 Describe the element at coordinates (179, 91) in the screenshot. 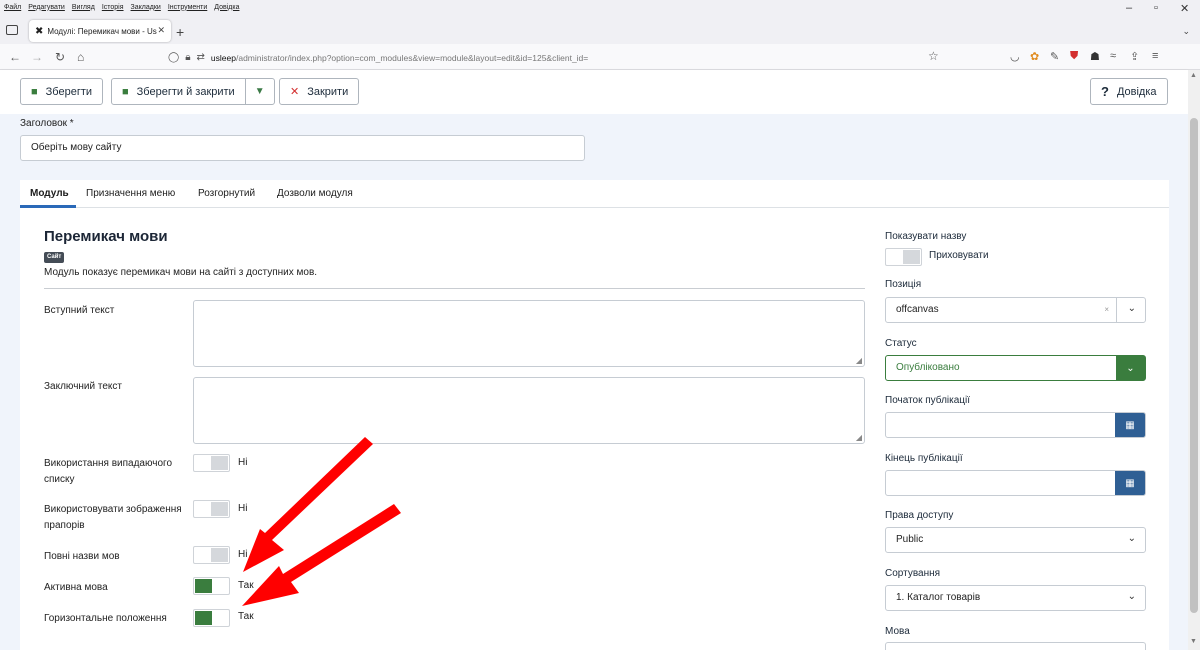

I see `save-close-button: ■ Зберегти й закрити` at that location.